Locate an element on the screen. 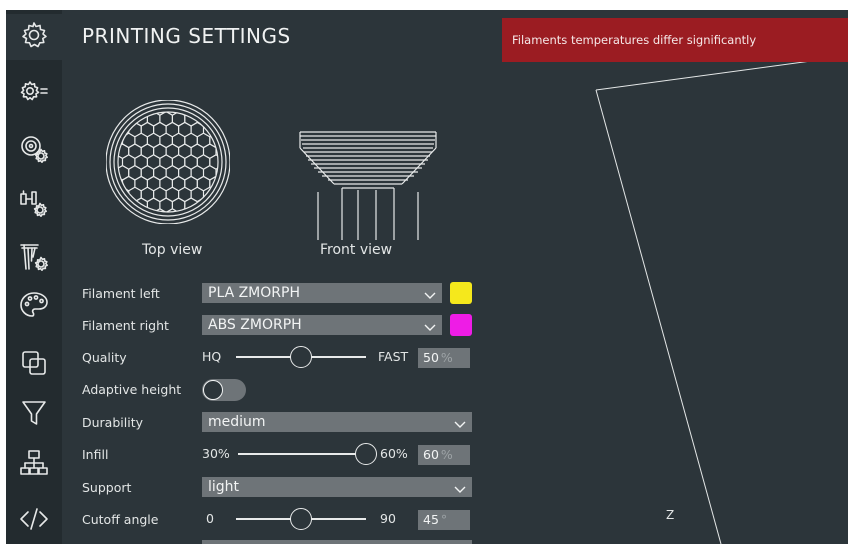 The width and height of the screenshot is (851, 544). filament-right-value: ABS ZMORPH is located at coordinates (255, 325).